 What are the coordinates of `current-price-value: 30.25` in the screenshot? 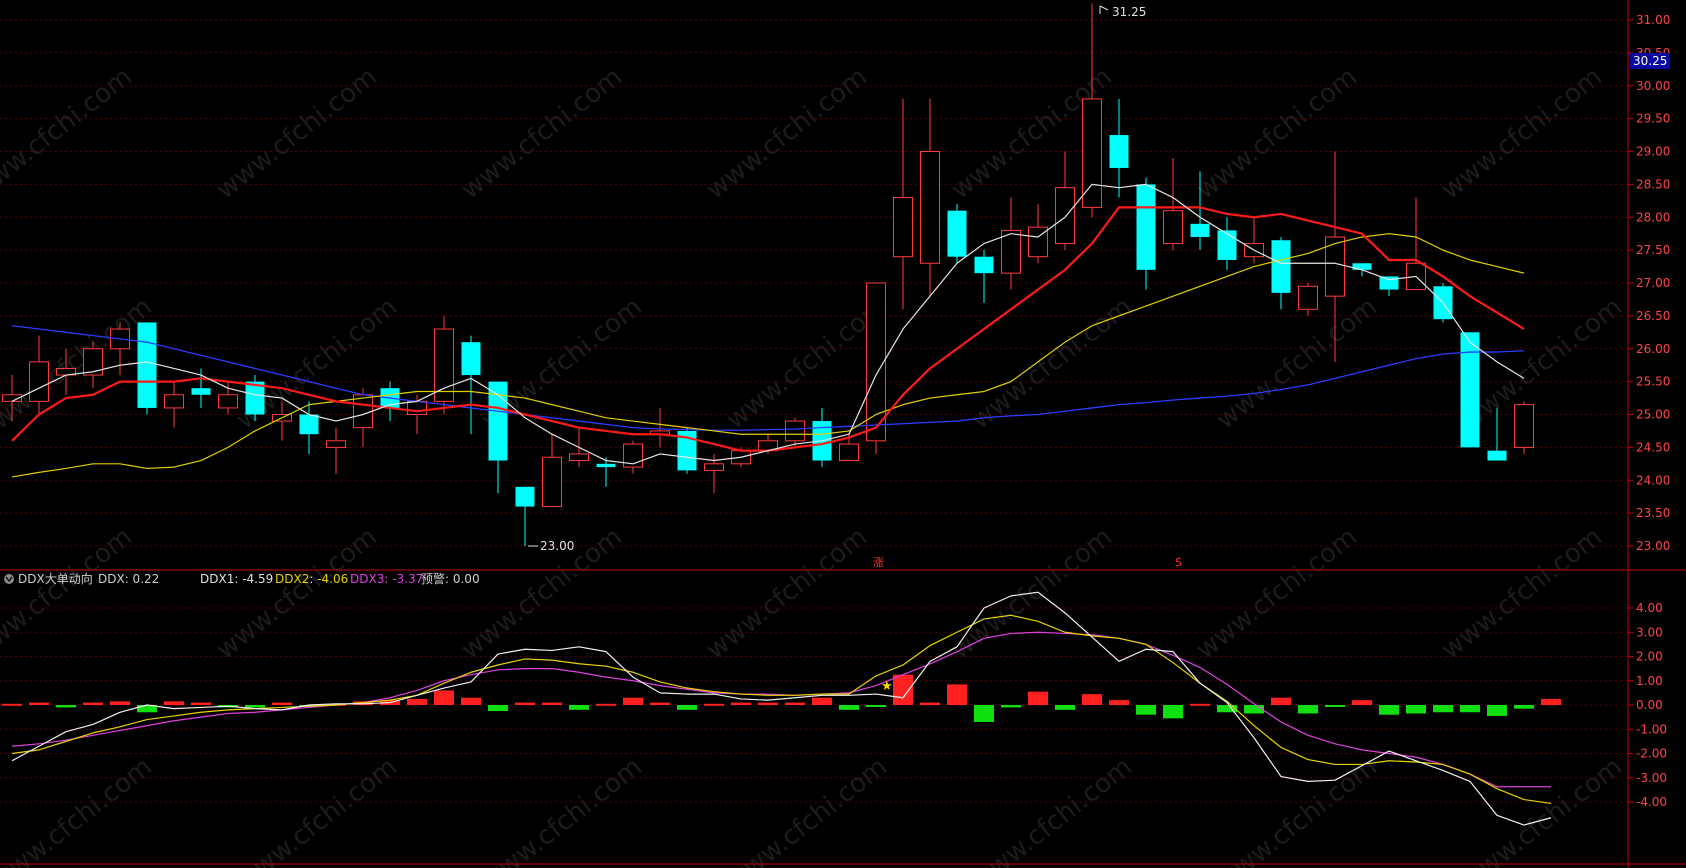 It's located at (1650, 61).